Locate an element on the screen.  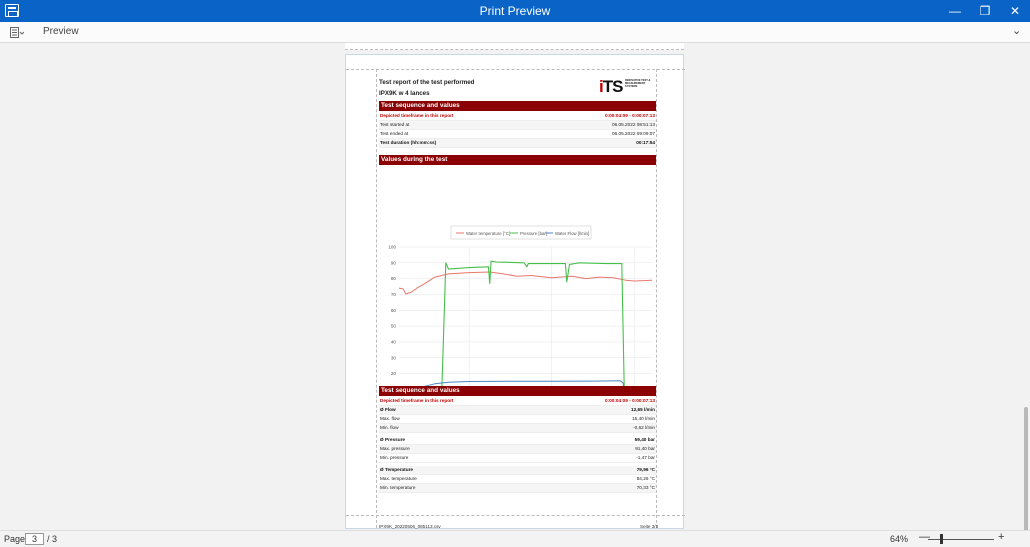
zoom-in-button: + is located at coordinates (1001, 537).